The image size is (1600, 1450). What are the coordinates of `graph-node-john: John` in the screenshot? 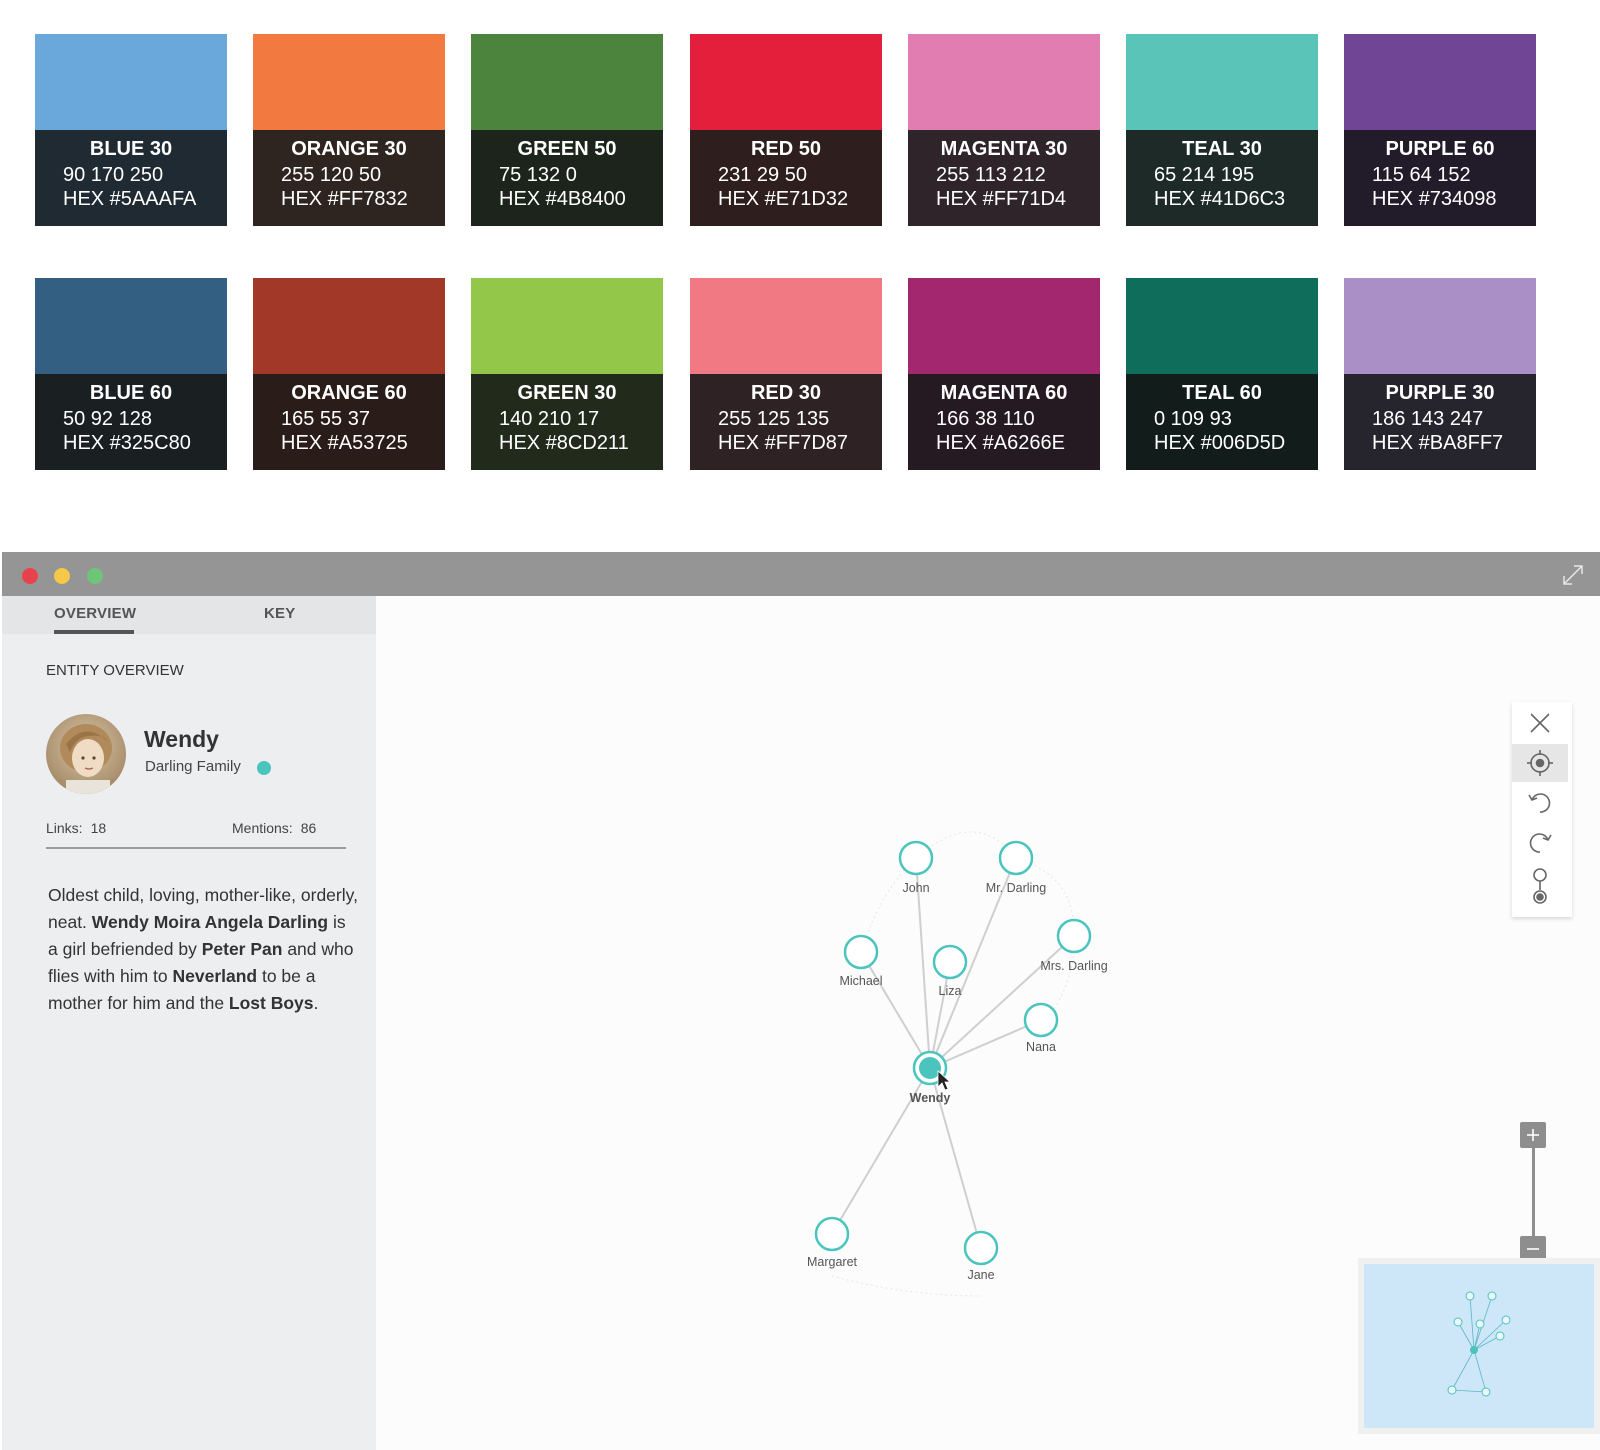 It's located at (916, 867).